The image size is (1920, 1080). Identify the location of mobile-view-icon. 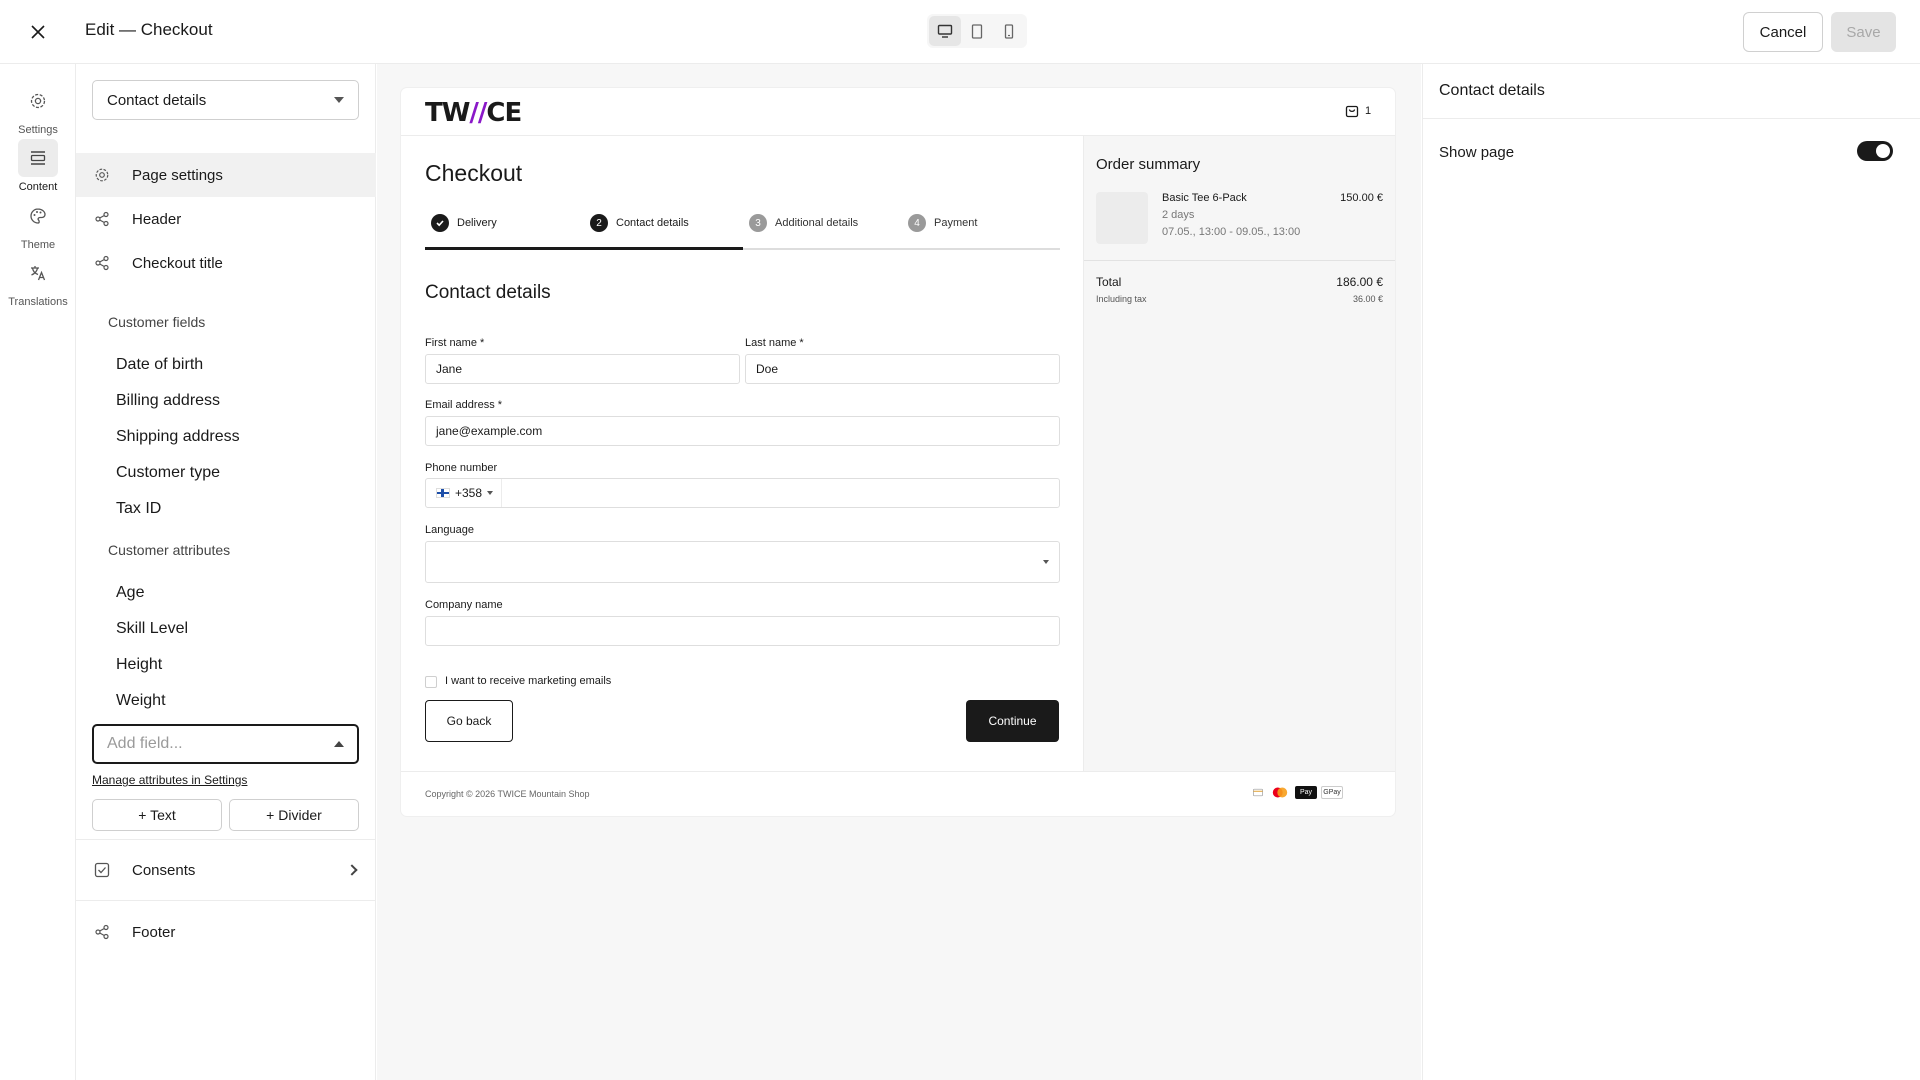
(1009, 31).